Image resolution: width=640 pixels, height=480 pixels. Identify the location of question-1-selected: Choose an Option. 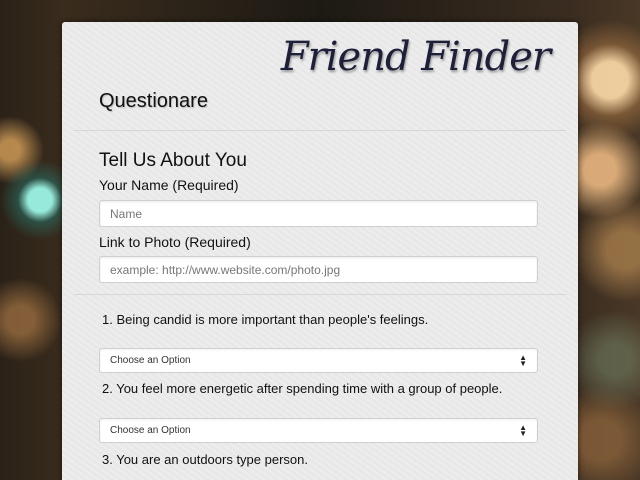
(150, 360).